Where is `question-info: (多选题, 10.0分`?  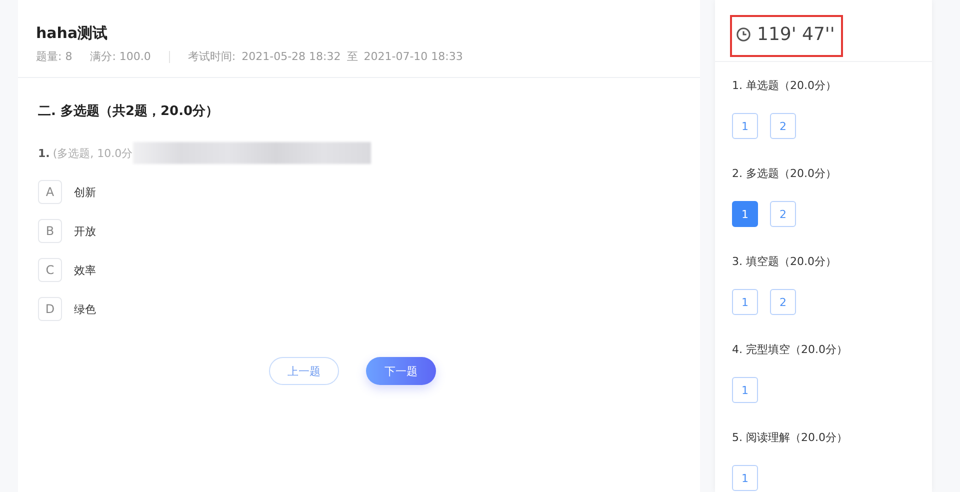
question-info: (多选题, 10.0分 is located at coordinates (92, 153).